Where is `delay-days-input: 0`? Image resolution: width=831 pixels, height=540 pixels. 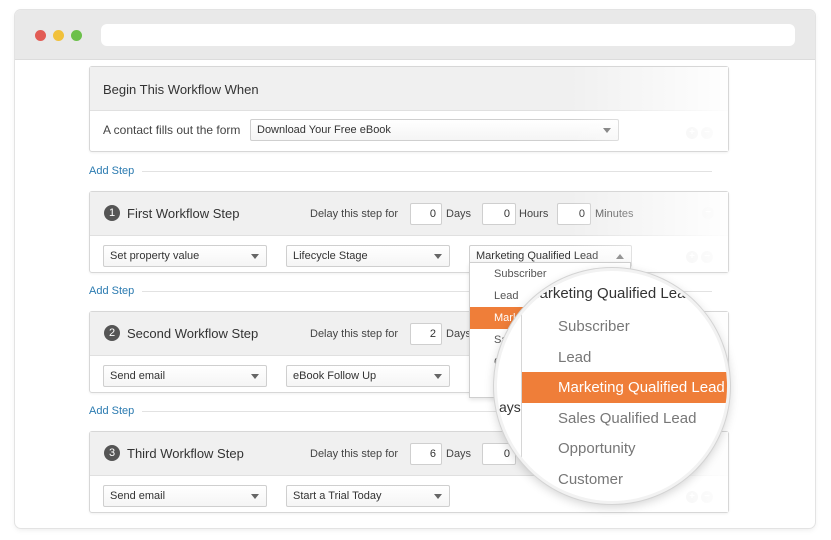
delay-days-input: 0 is located at coordinates (426, 214).